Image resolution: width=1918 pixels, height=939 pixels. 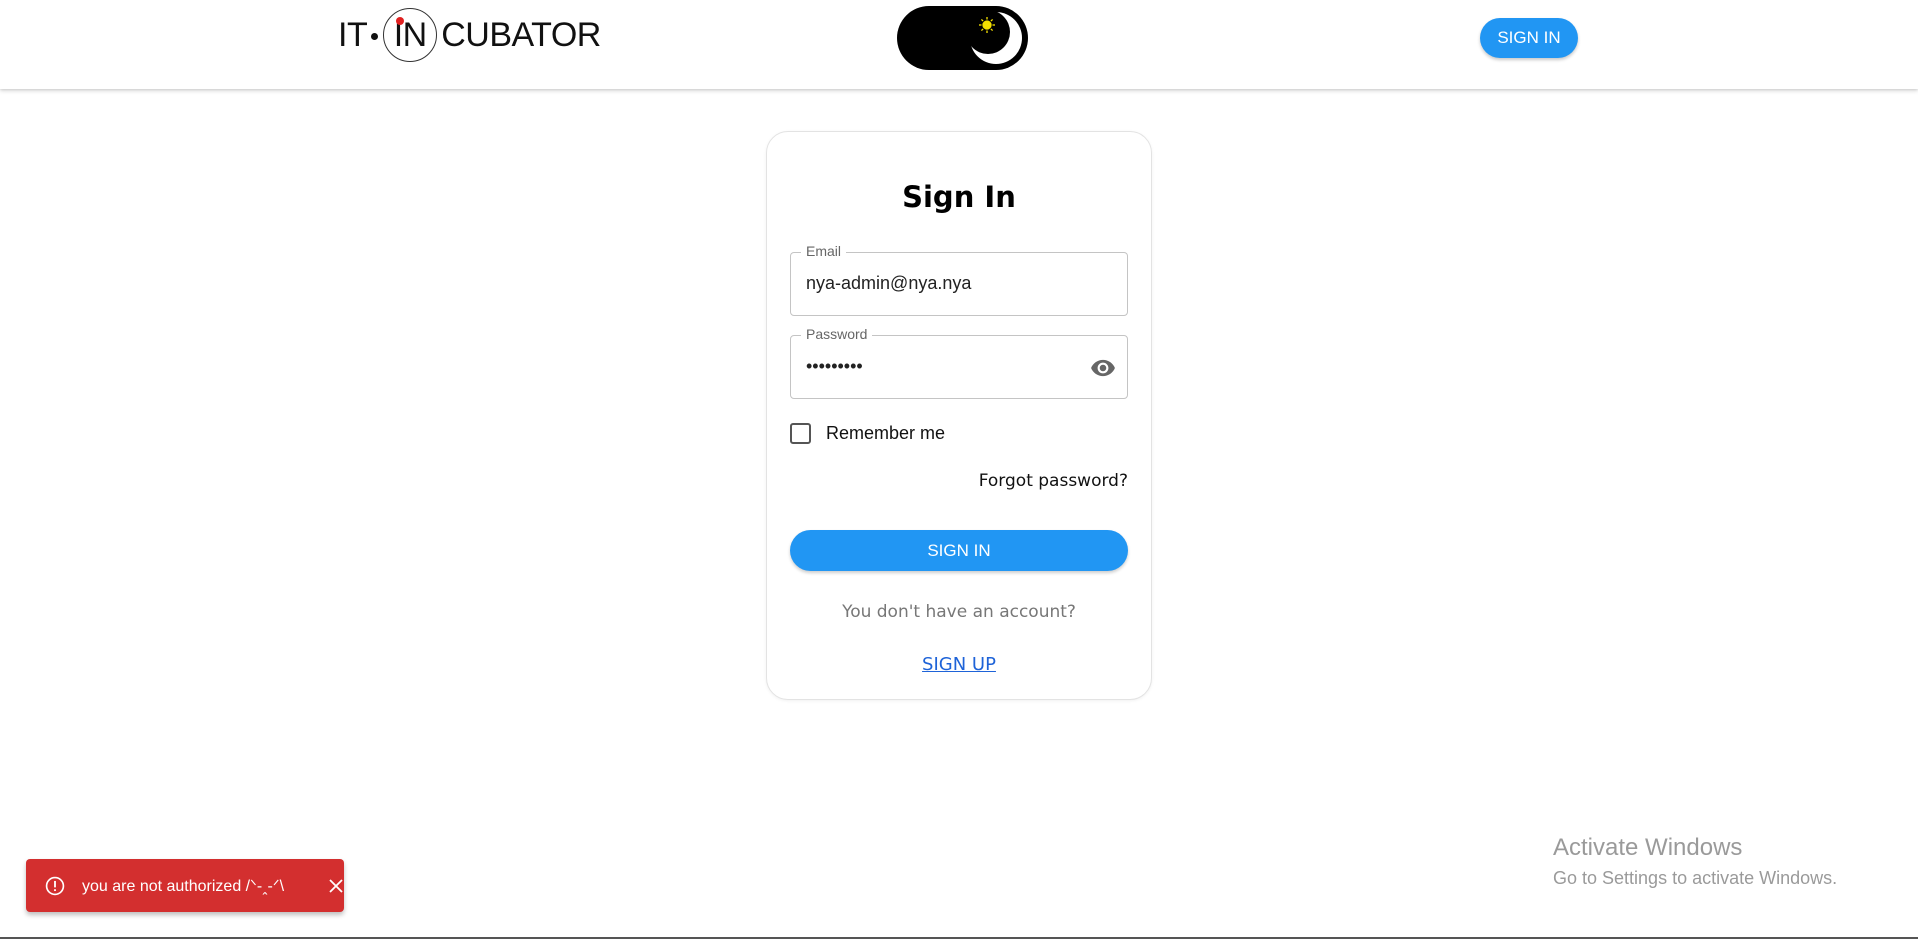 What do you see at coordinates (824, 251) in the screenshot?
I see `email-label: Email` at bounding box center [824, 251].